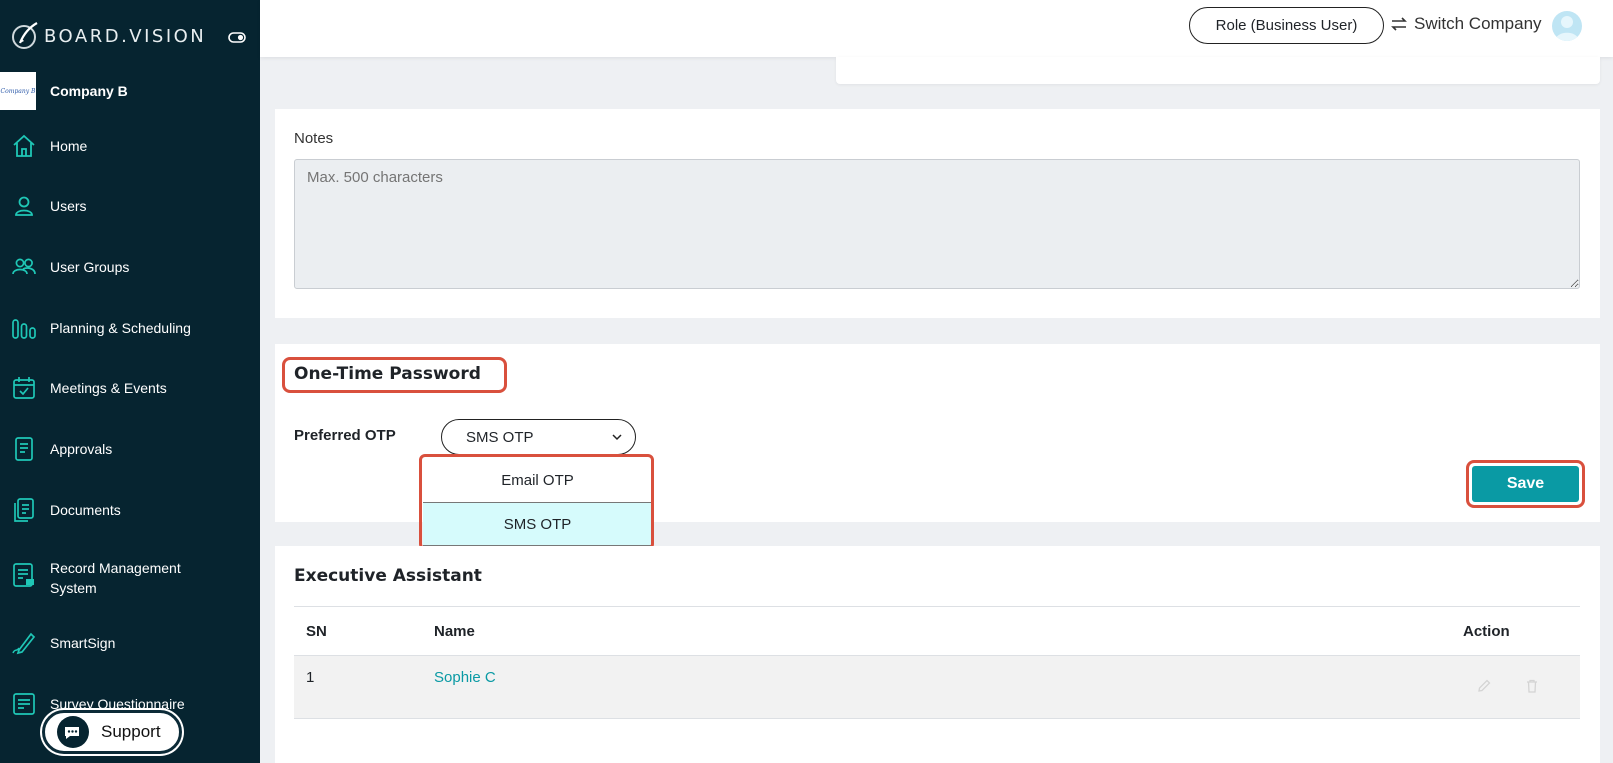 The width and height of the screenshot is (1613, 763). What do you see at coordinates (73, 732) in the screenshot?
I see `chat-support-icon` at bounding box center [73, 732].